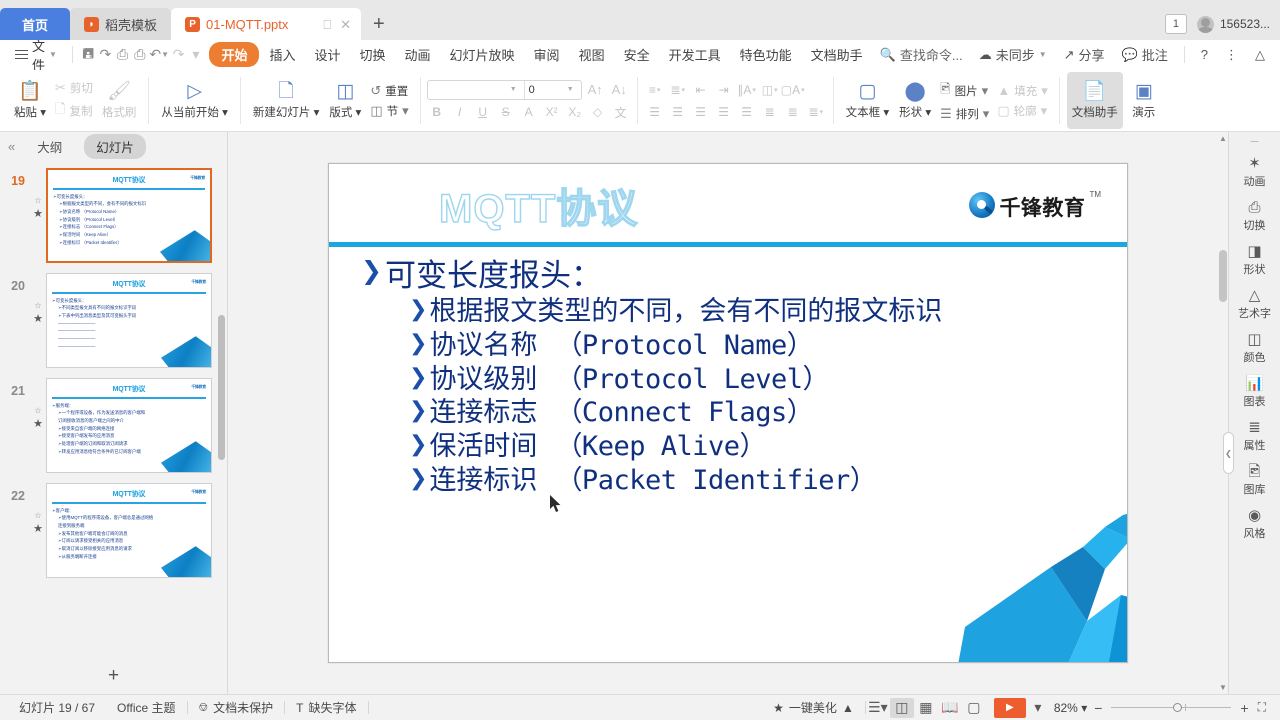  I want to click on decrease-font-size-button: A↓, so click(619, 89).